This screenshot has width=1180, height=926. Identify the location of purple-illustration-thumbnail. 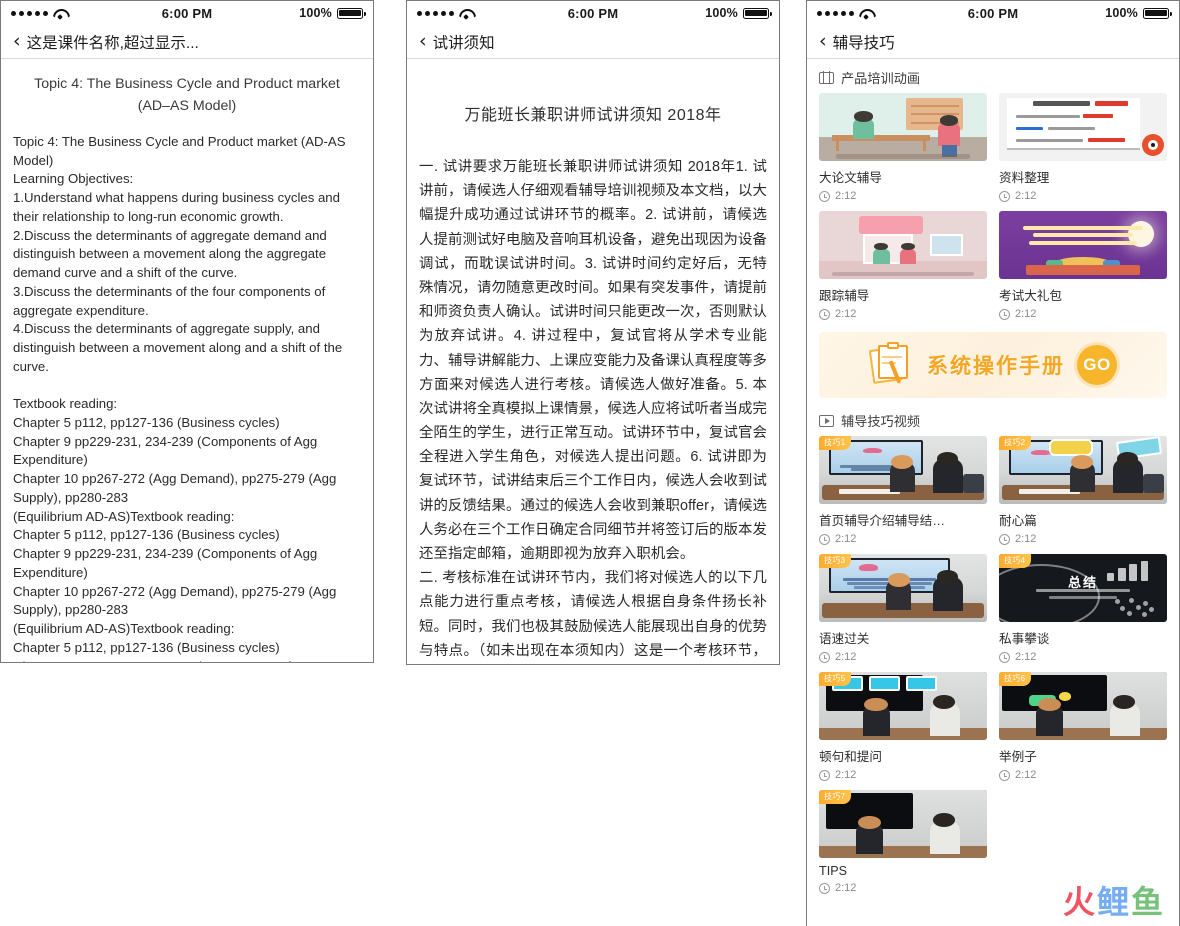
(1083, 245).